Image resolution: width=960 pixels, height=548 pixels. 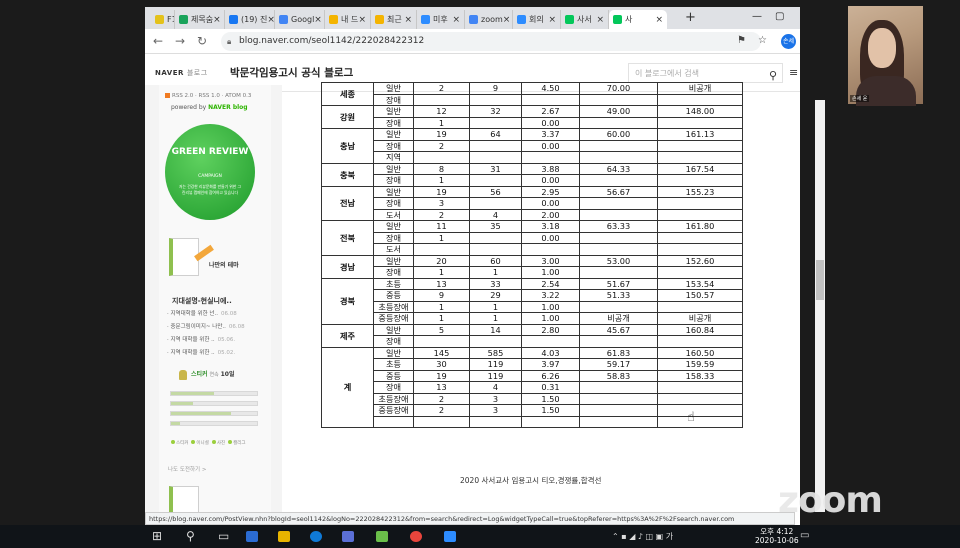 What do you see at coordinates (788, 41) in the screenshot?
I see `profile-avatar: 손세` at bounding box center [788, 41].